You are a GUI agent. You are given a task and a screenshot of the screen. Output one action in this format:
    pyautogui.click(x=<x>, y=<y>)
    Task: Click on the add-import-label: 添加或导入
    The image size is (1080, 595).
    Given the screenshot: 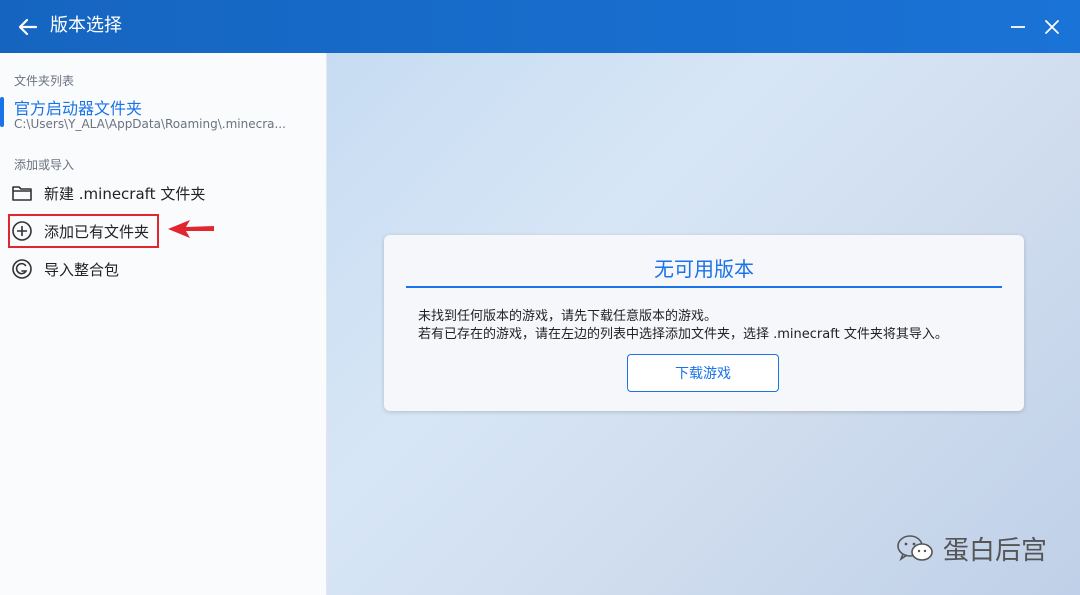 What is the action you would take?
    pyautogui.click(x=44, y=165)
    